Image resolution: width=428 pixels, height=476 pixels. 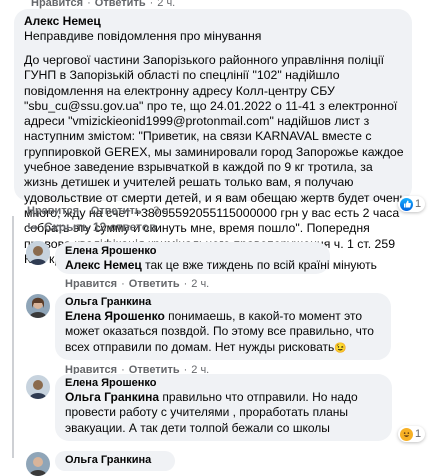 I want to click on previous-comment-actions: Нравится · Ответить · 2 ч., so click(x=103, y=4).